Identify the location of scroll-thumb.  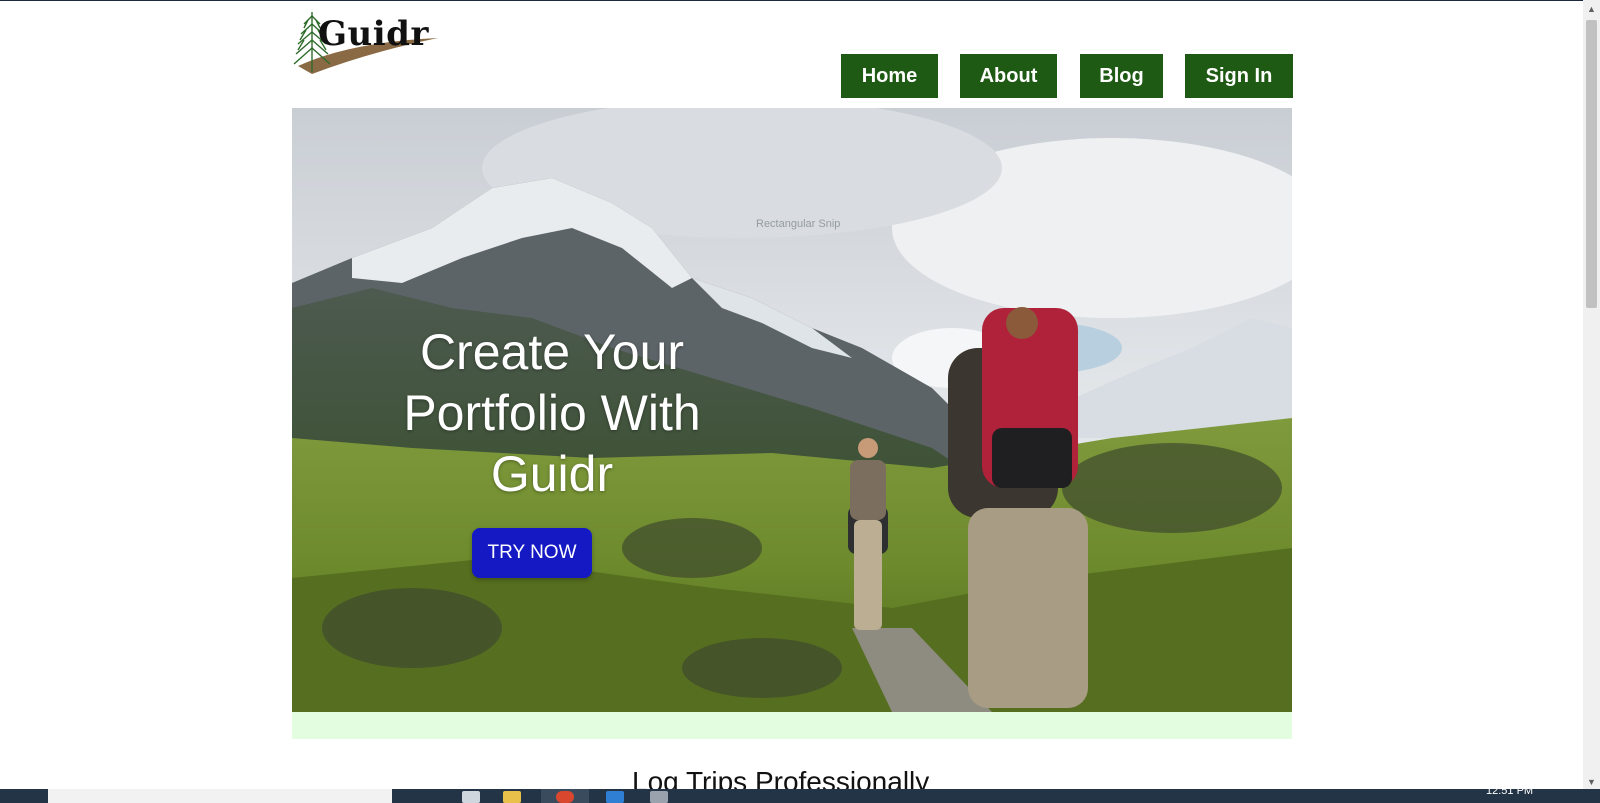
(1591, 164).